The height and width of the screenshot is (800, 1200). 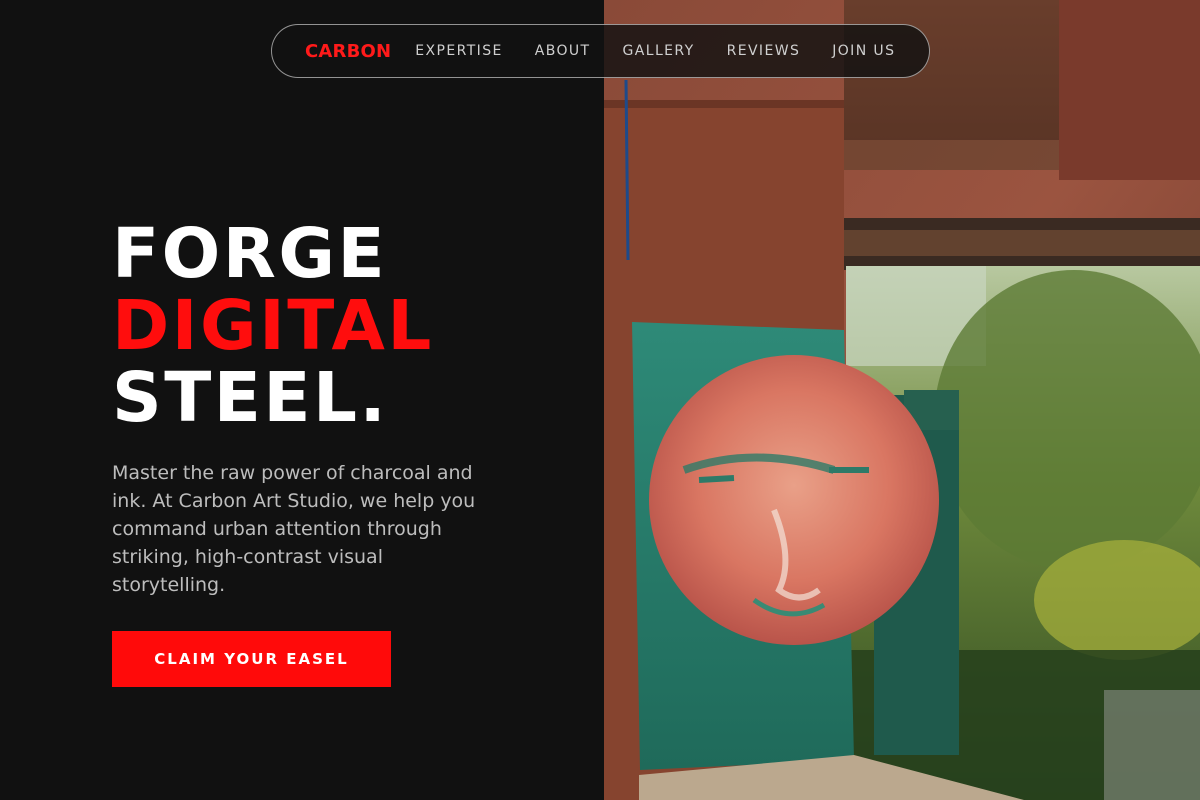 What do you see at coordinates (251, 659) in the screenshot?
I see `claim-your-easel-button: CLAIM YOUR EASEL` at bounding box center [251, 659].